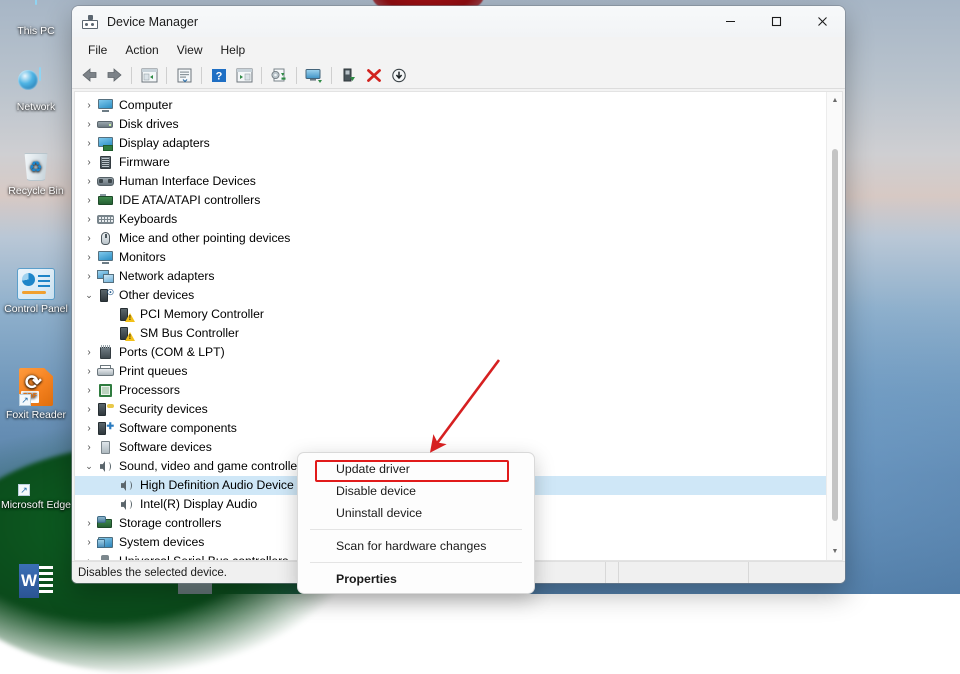 The height and width of the screenshot is (674, 960). I want to click on desktop-icon-control-panel: Control Panel, so click(36, 291).